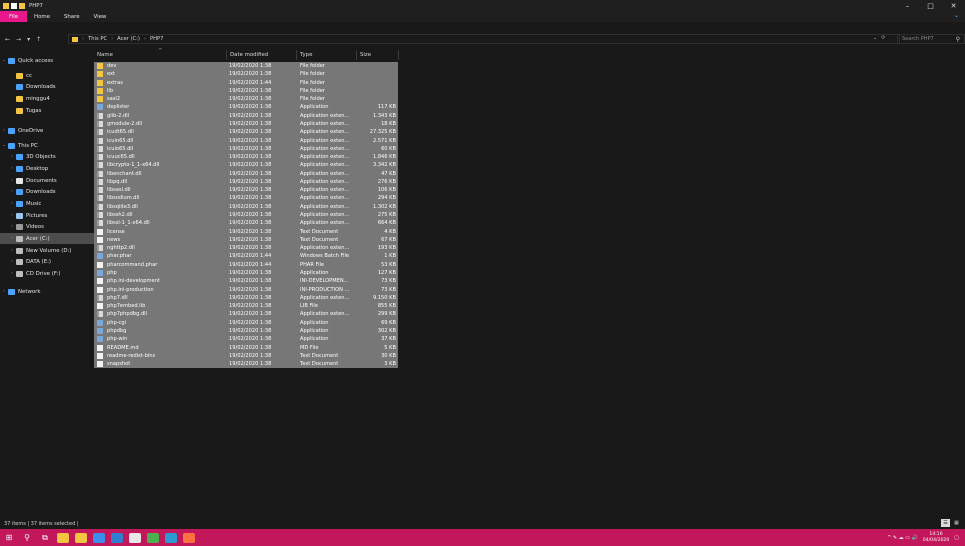 This screenshot has width=965, height=546. Describe the element at coordinates (956, 523) in the screenshot. I see `large-icons-view-icon: ▦` at that location.